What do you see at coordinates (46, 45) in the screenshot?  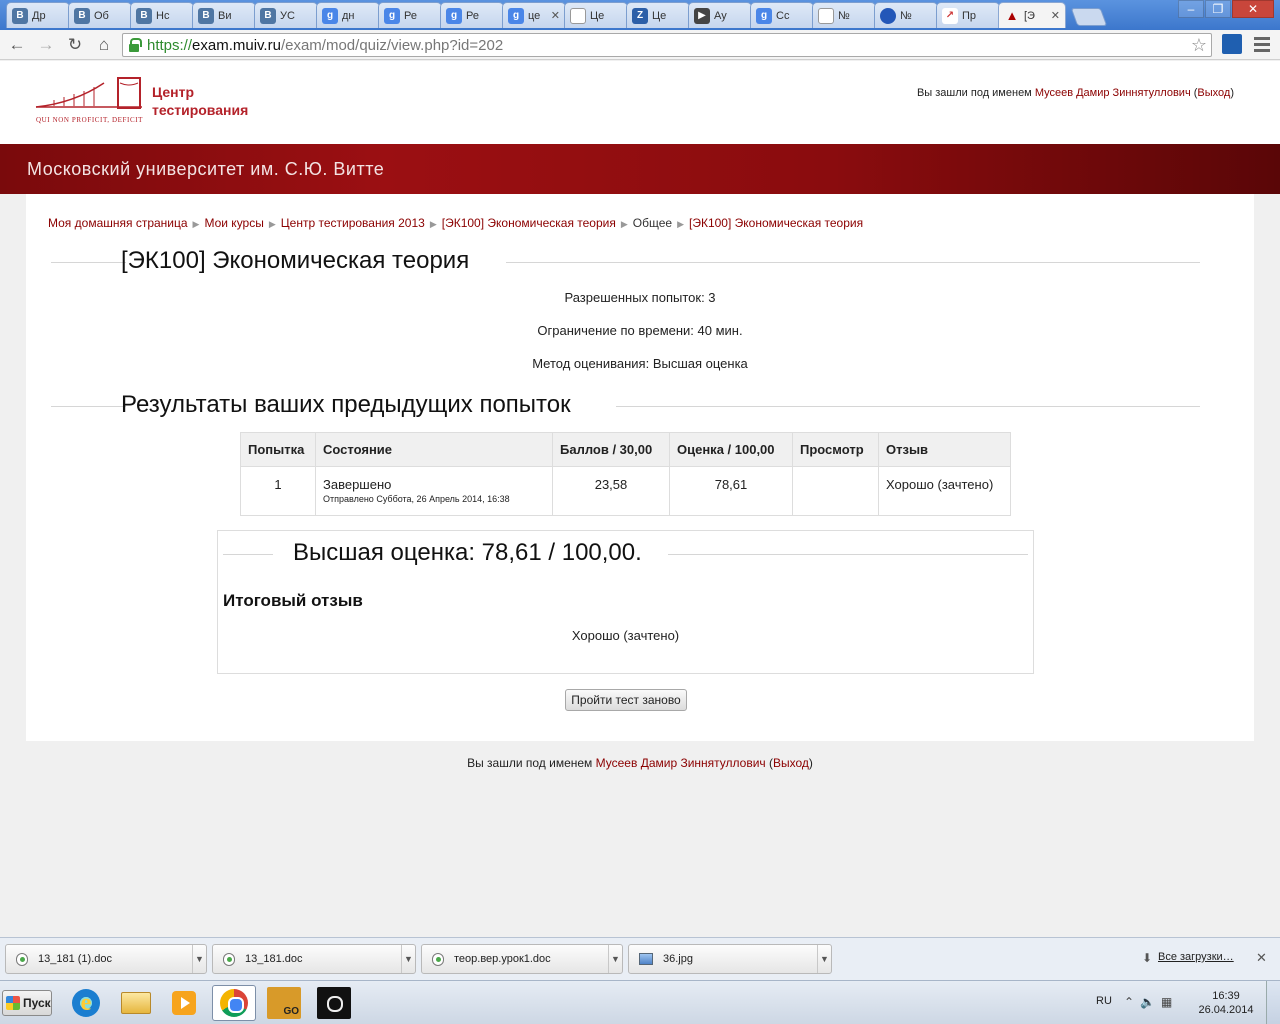 I see `forward-icon: →` at bounding box center [46, 45].